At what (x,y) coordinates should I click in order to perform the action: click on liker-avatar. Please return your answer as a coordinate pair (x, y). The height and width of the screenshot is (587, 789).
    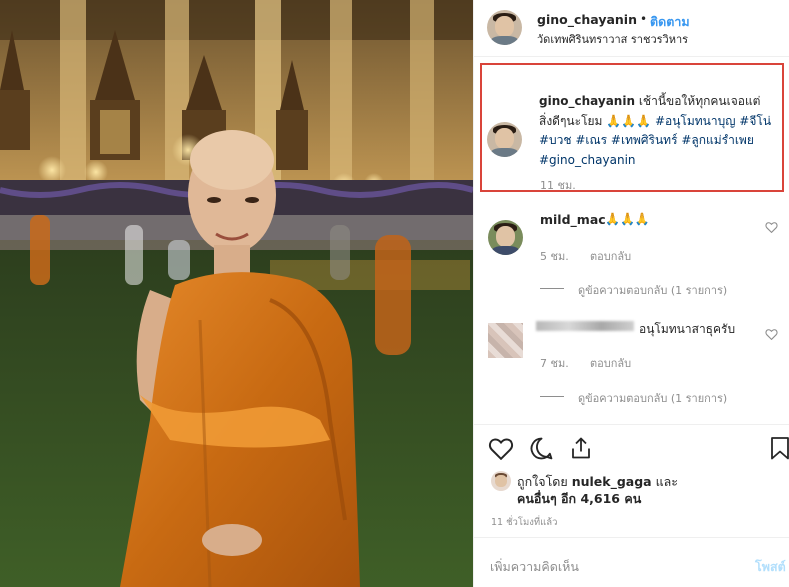
    Looking at the image, I should click on (501, 481).